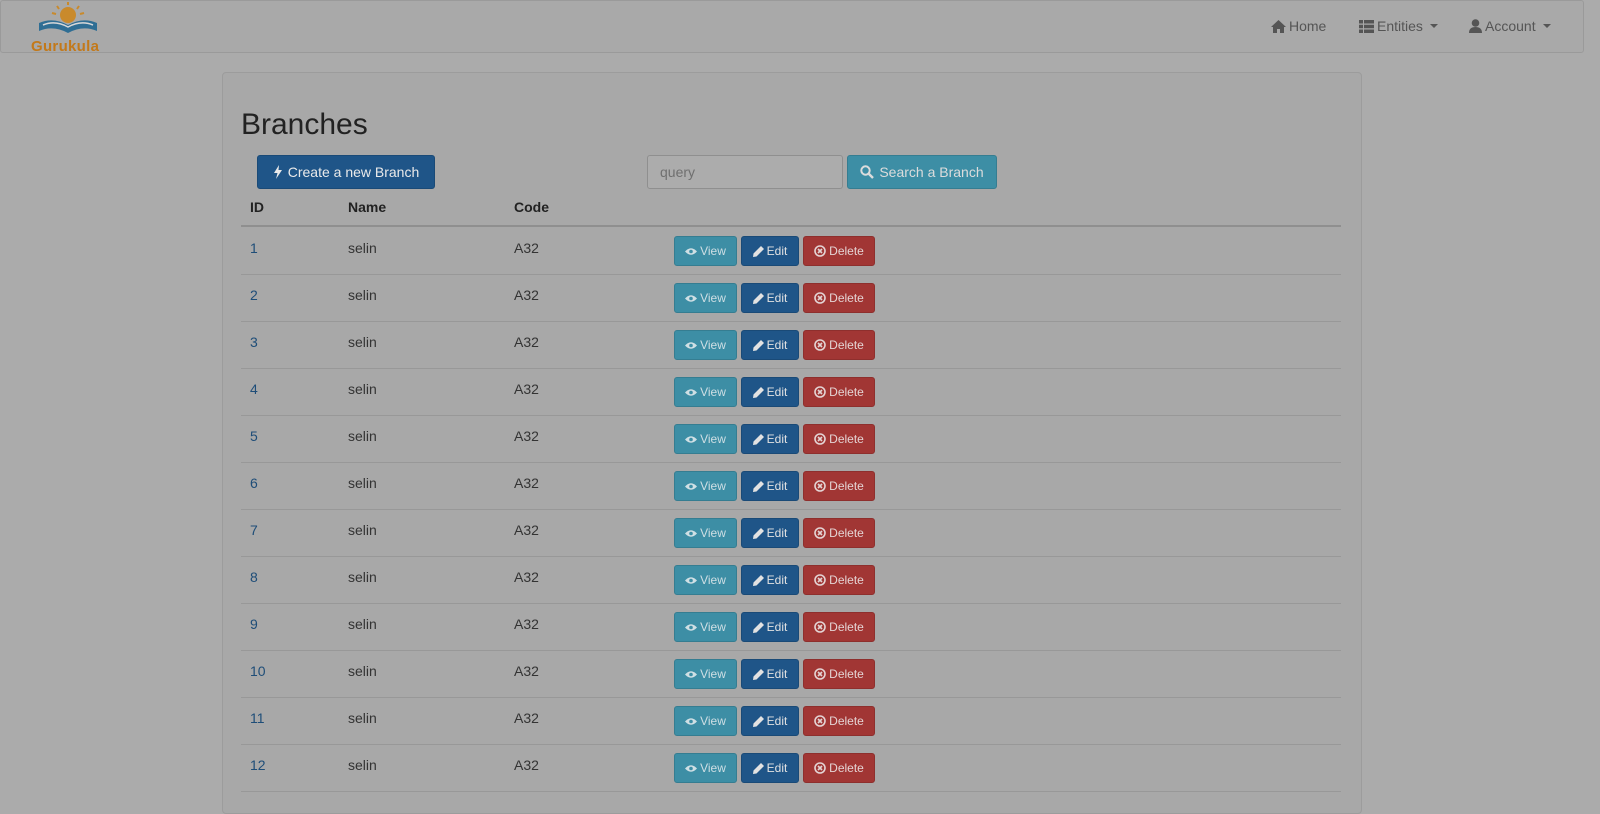  Describe the element at coordinates (254, 436) in the screenshot. I see `branch-id-link: 5` at that location.